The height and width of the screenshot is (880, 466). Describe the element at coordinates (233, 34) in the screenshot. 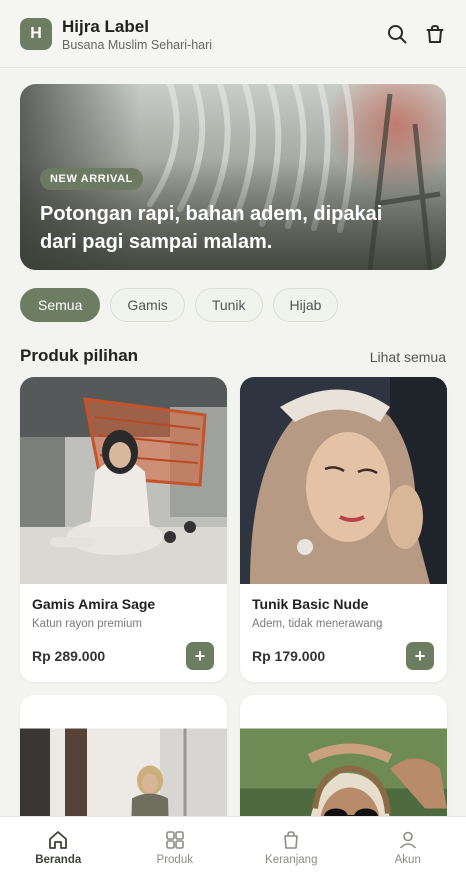

I see `app-header: H Hijra Label Busana Muslim Sehari-hari` at that location.